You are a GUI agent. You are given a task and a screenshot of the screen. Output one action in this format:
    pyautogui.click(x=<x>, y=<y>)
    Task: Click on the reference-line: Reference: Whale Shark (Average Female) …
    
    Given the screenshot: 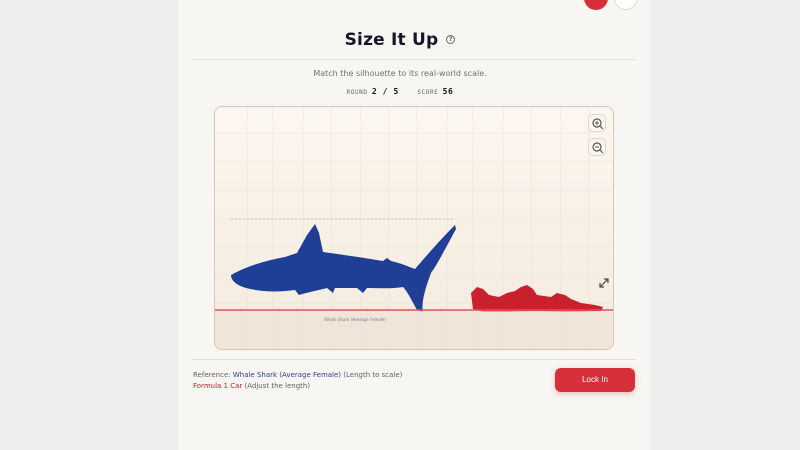 What is the action you would take?
    pyautogui.click(x=297, y=375)
    